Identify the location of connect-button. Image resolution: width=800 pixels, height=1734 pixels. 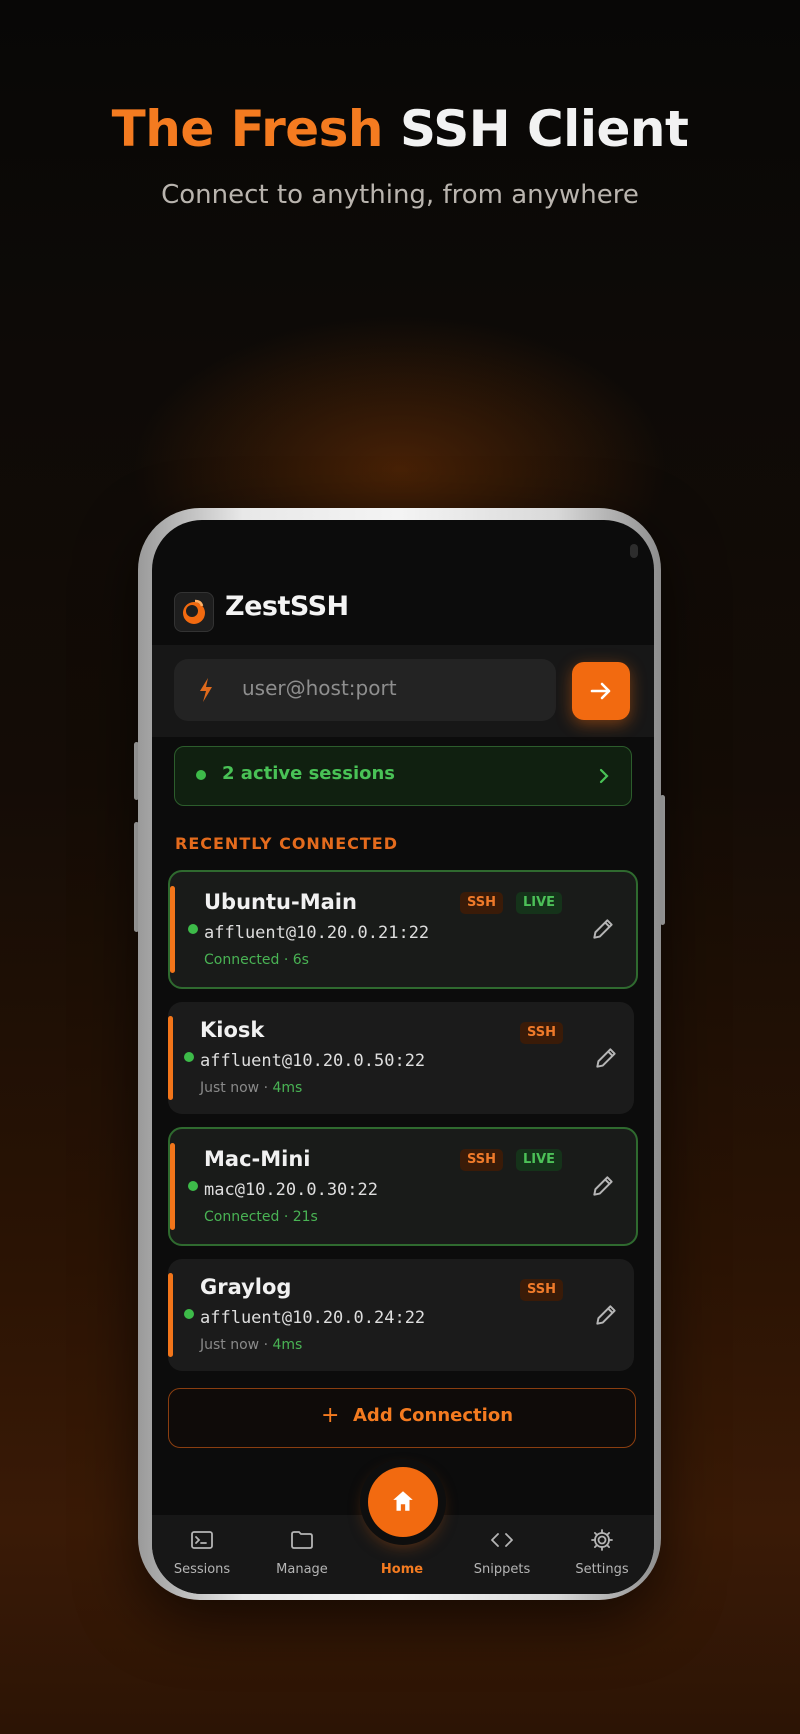
(601, 691).